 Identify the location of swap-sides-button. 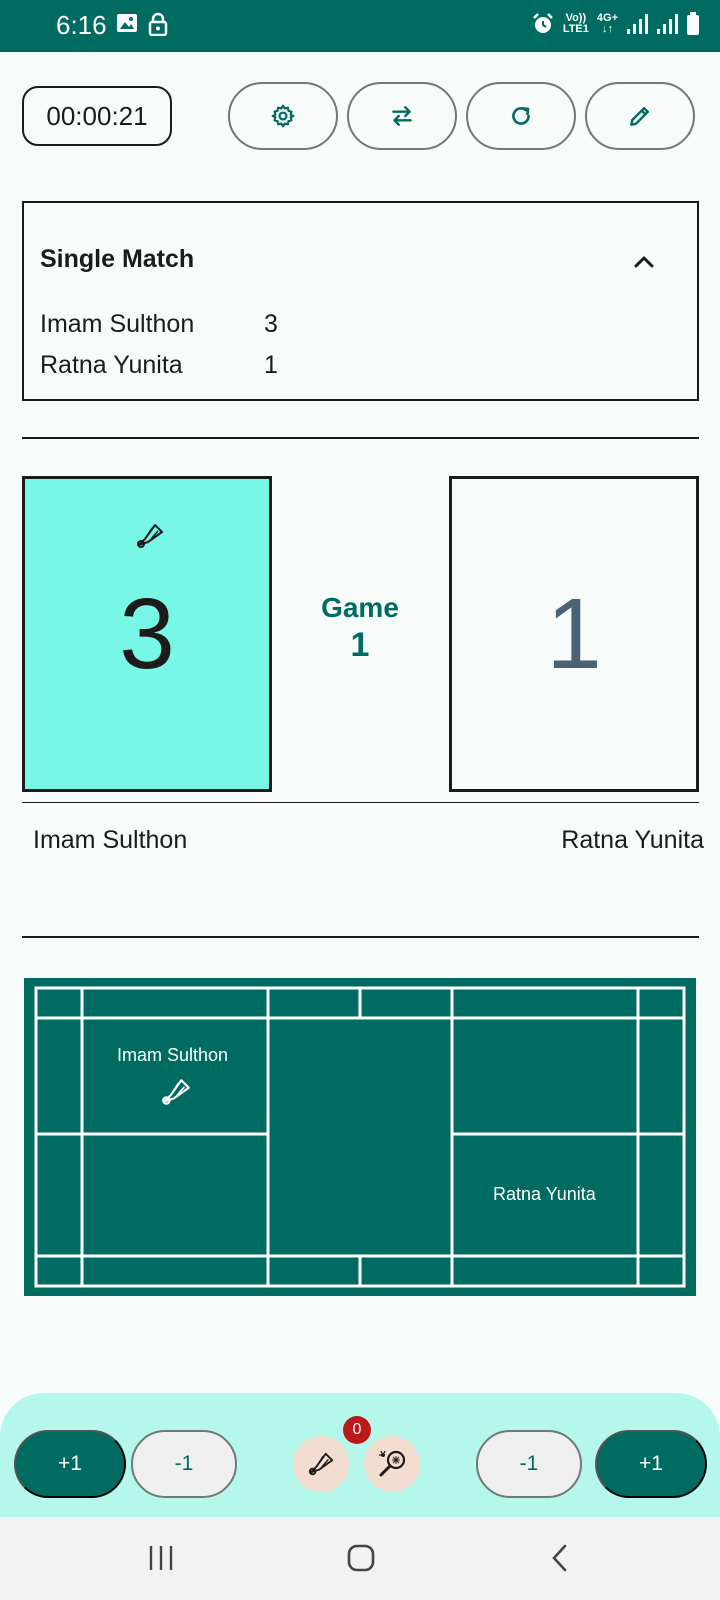
(402, 116).